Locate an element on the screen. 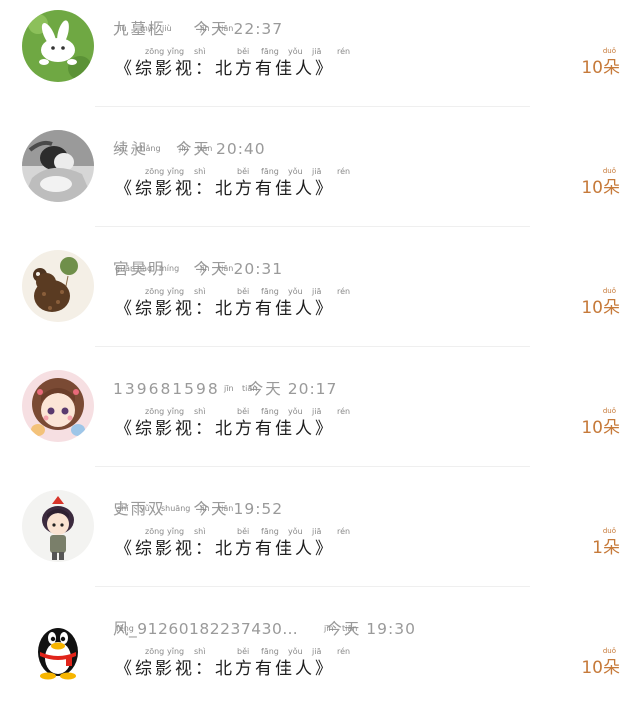 The image size is (640, 720). sender-meta: jīn tiān 139681598 今天 20:17 is located at coordinates (225, 389).